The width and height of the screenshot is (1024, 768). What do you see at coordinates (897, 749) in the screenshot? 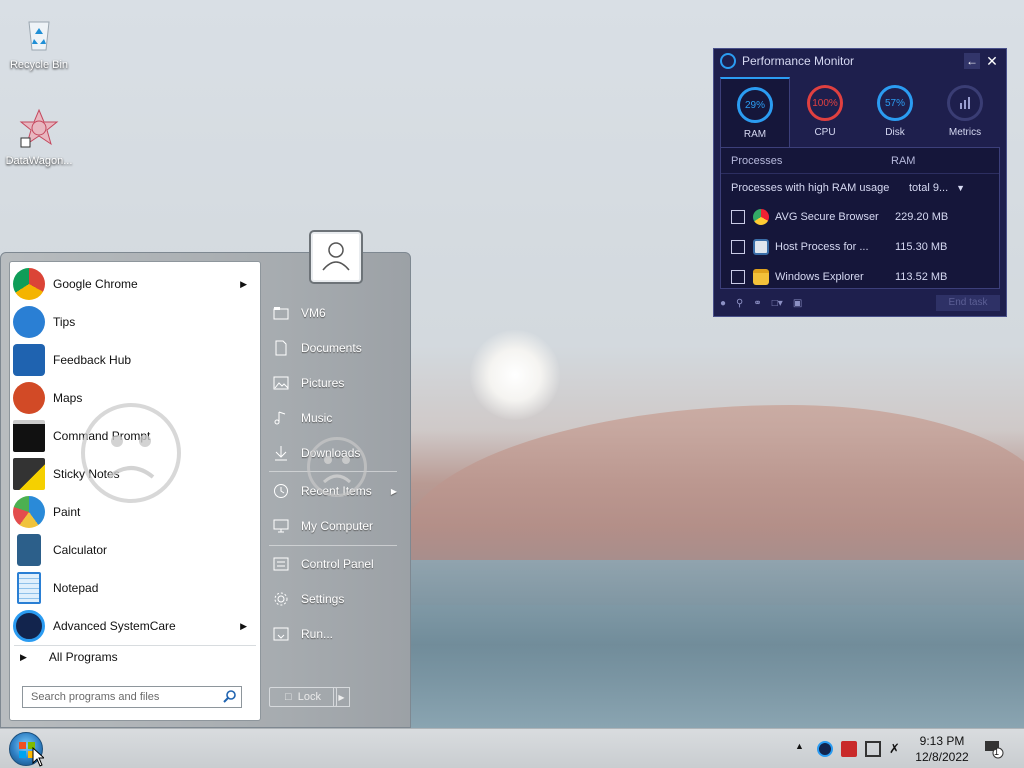
I see `speaker-muted-icon: ✗` at bounding box center [897, 749].